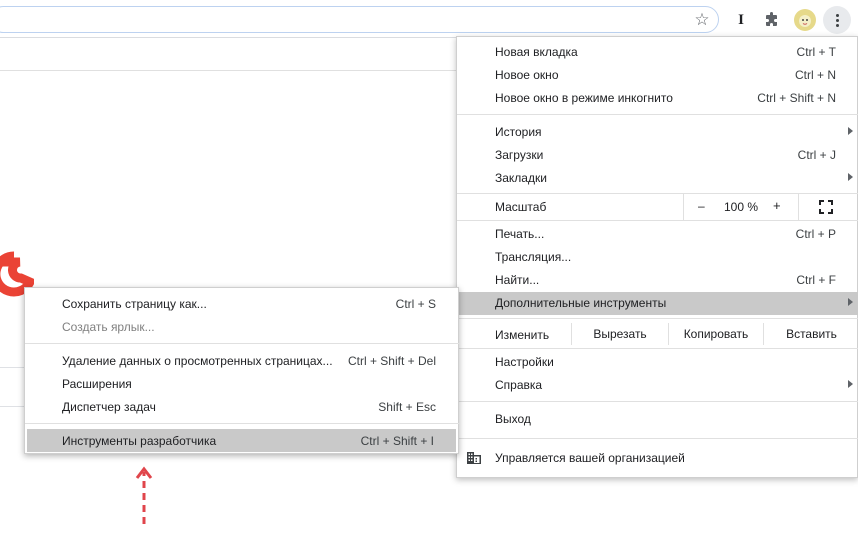 The image size is (858, 538). Describe the element at coordinates (359, 19) in the screenshot. I see `address-bar` at that location.